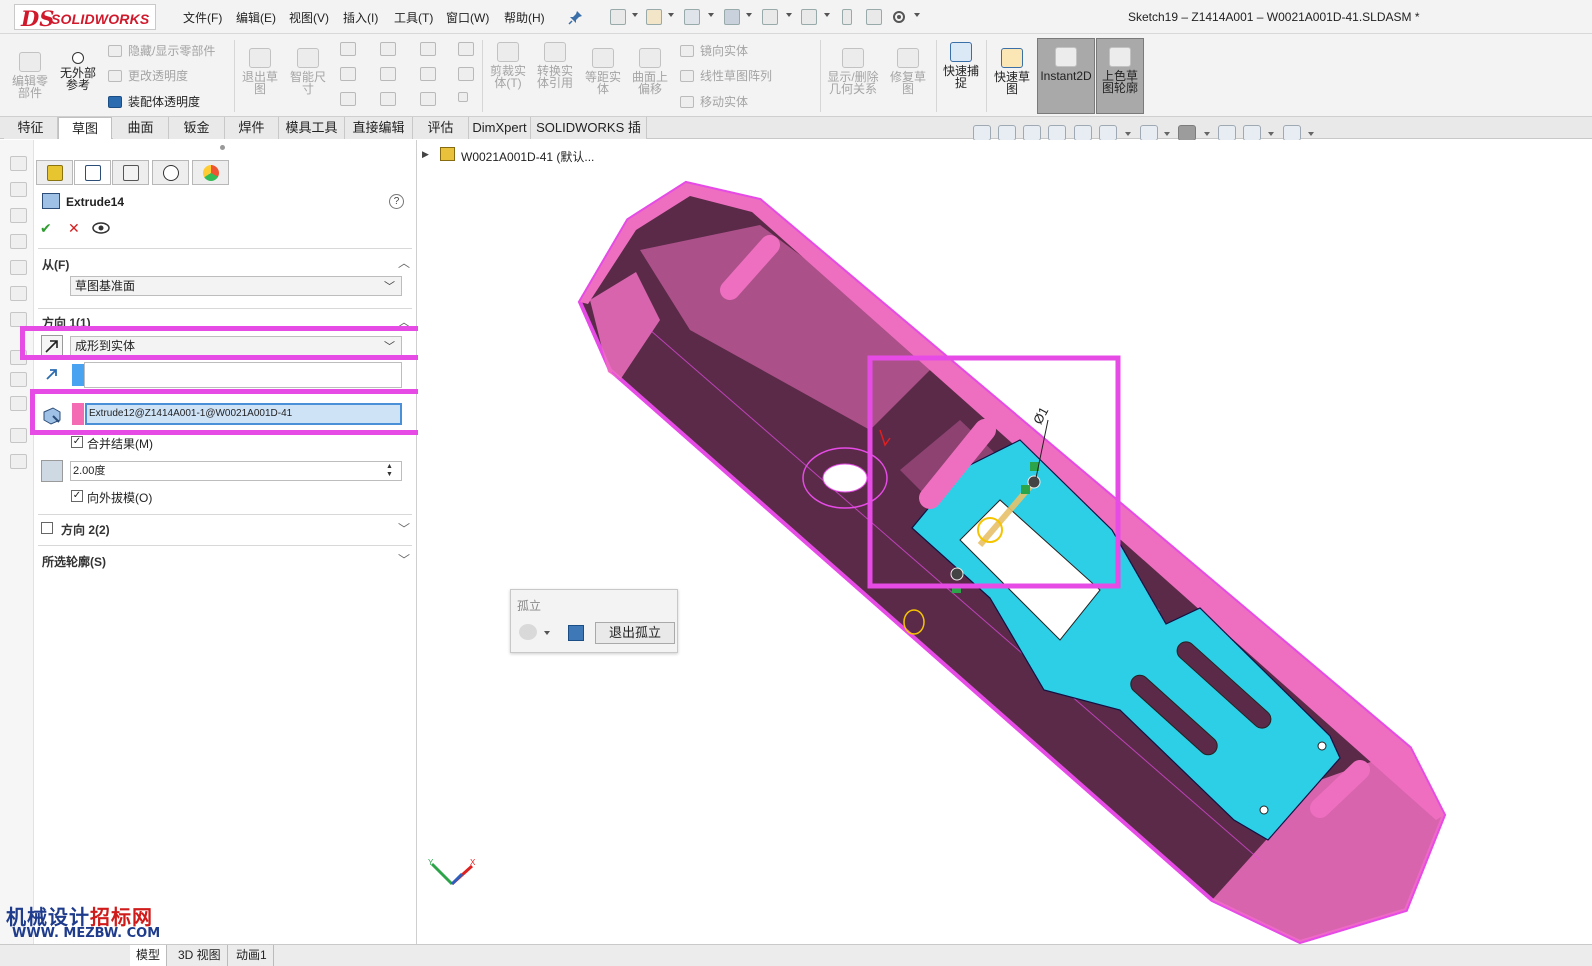 The image size is (1592, 966). I want to click on display-delete-relations-button: 显示/删除 几何关系, so click(853, 71).